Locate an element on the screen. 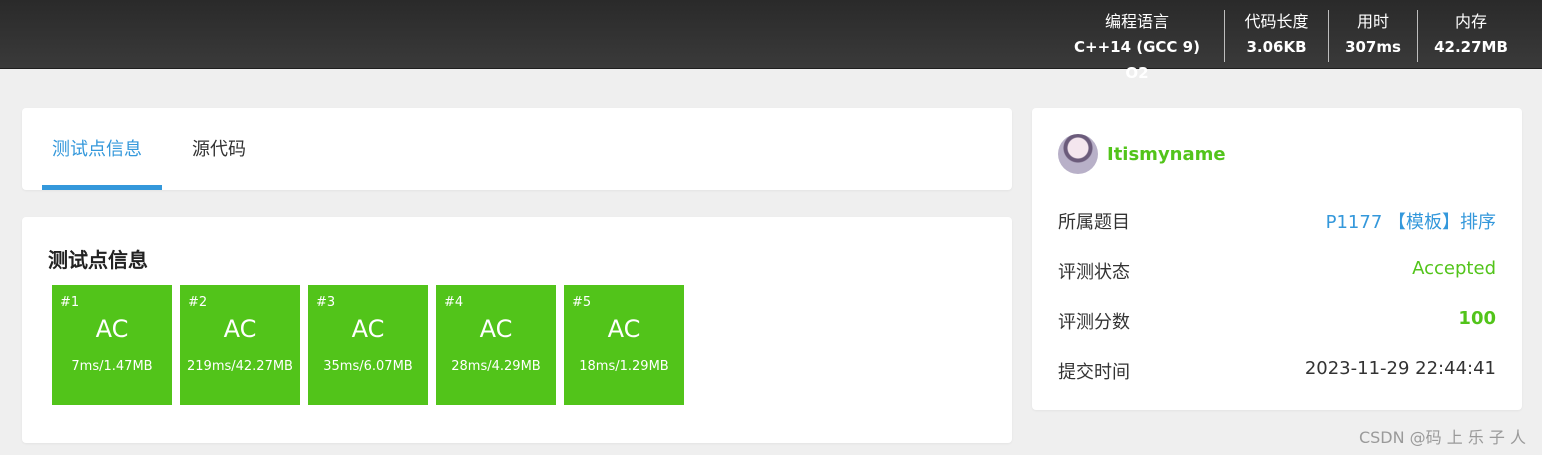  stat-code-length-label: 代码长度 is located at coordinates (1276, 21).